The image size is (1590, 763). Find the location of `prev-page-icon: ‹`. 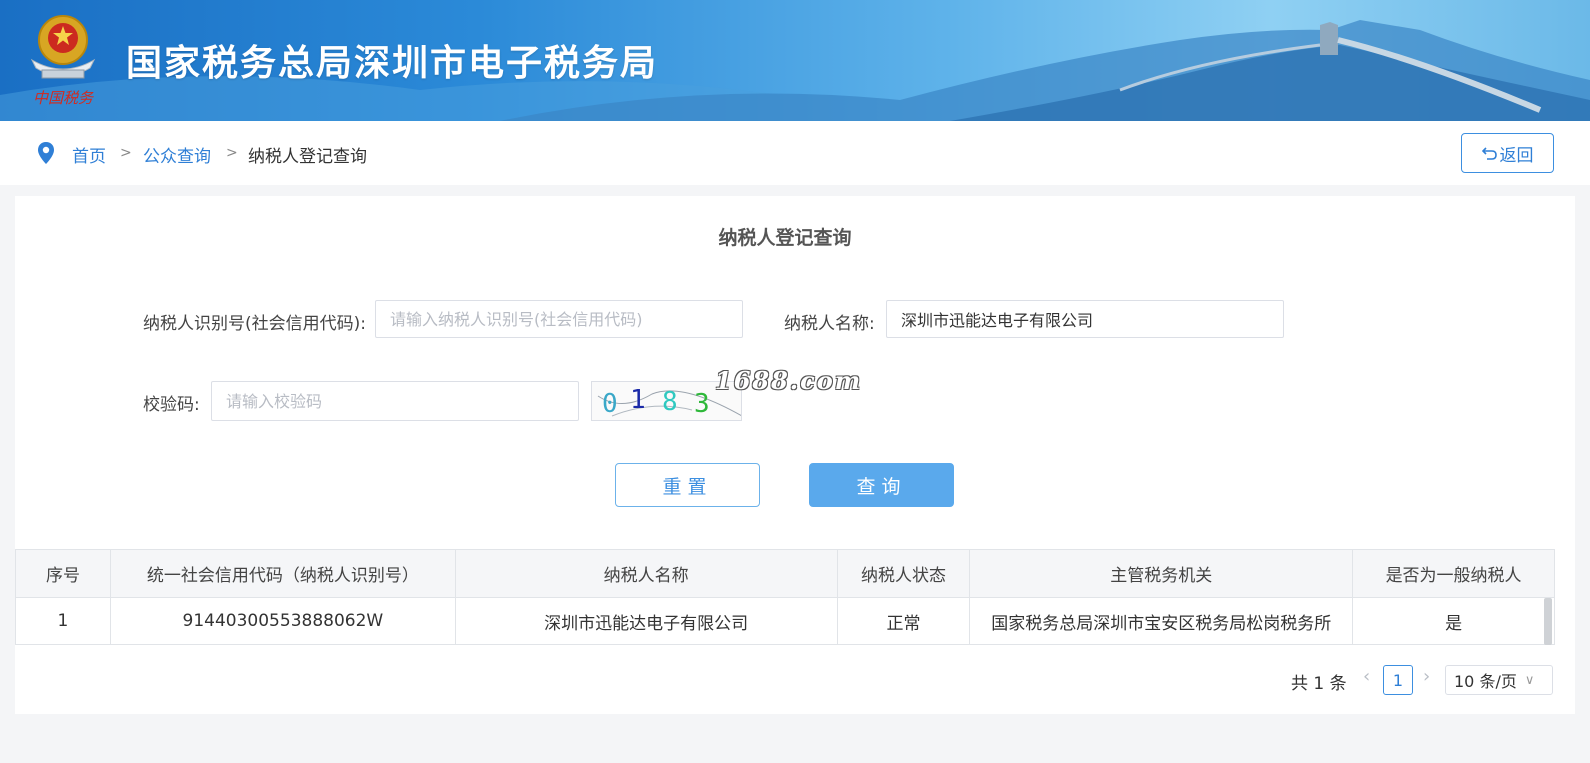

prev-page-icon: ‹ is located at coordinates (1366, 676).